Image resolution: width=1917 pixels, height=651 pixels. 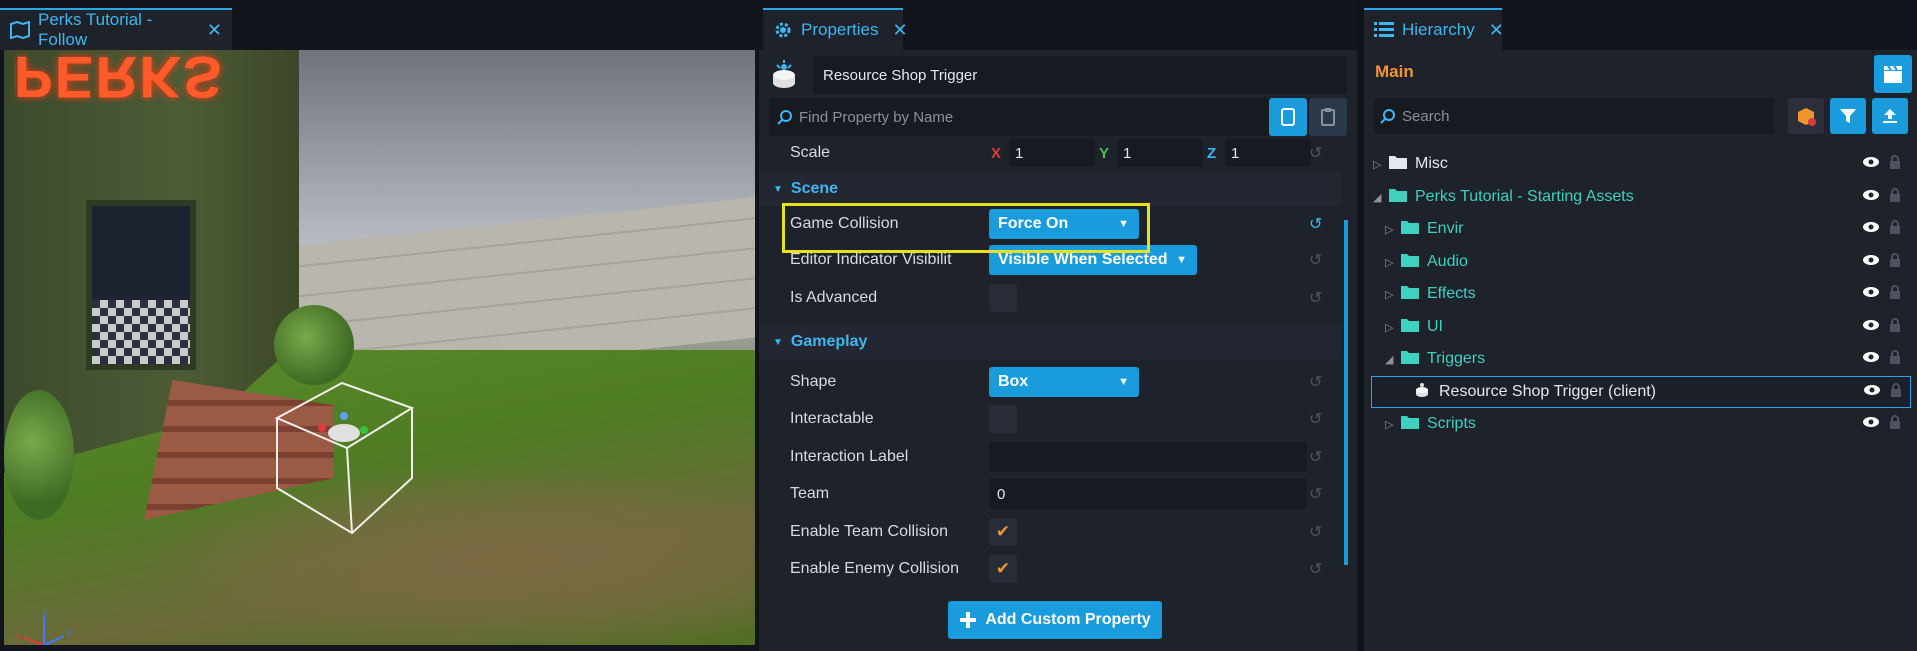 I want to click on team-label: Team, so click(x=810, y=493).